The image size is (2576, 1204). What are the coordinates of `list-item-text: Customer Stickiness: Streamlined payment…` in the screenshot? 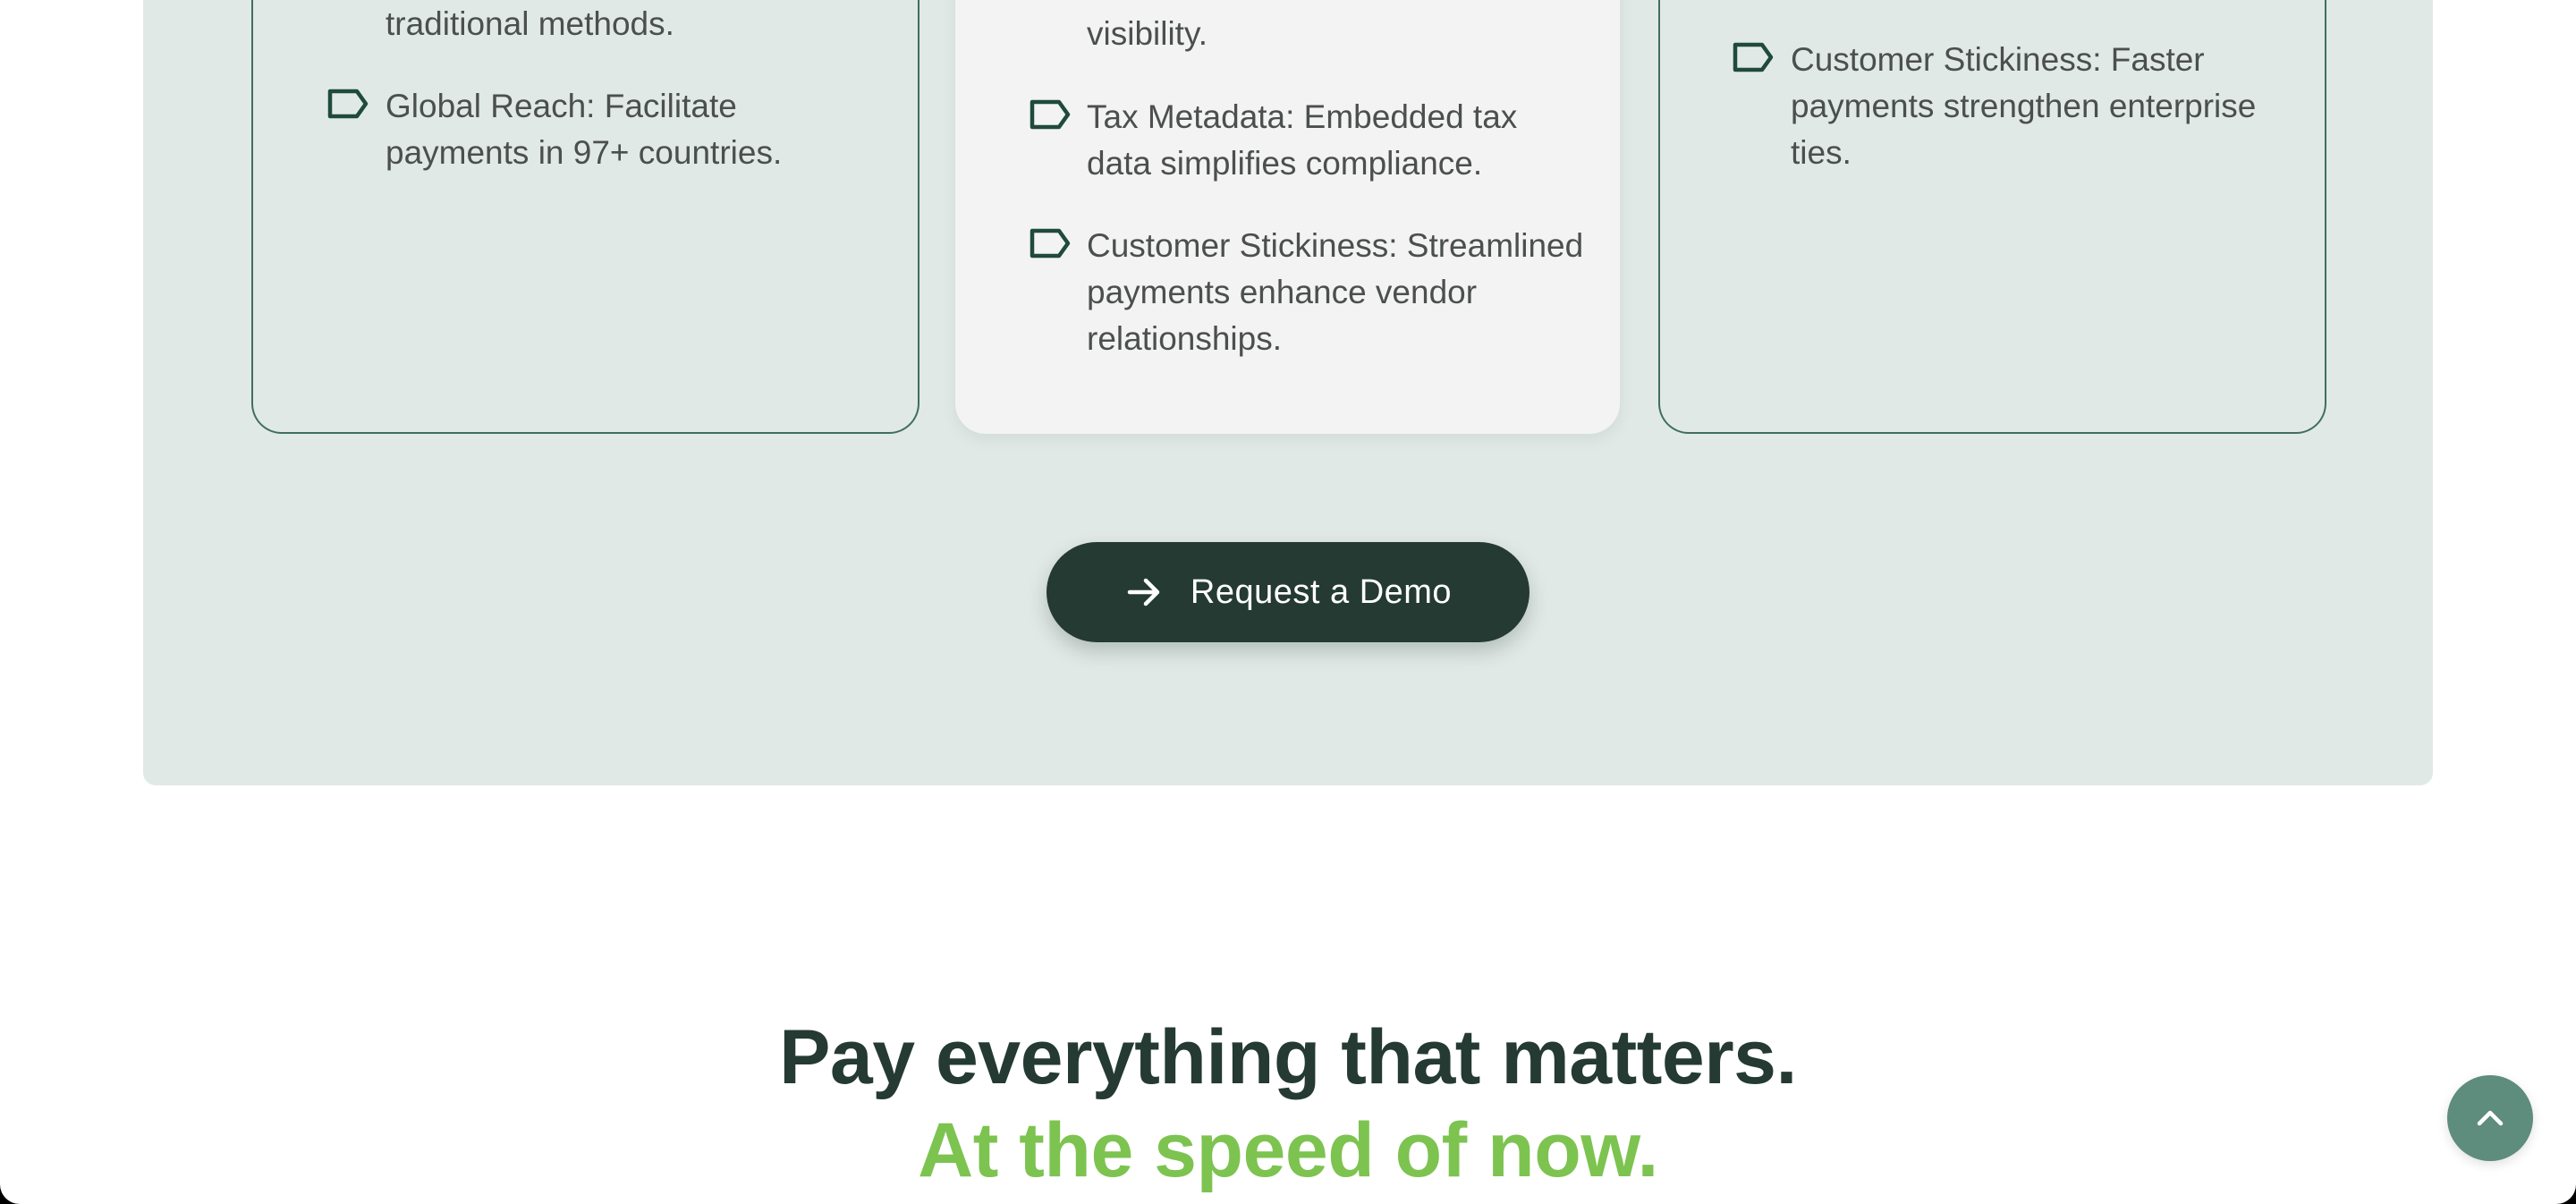 It's located at (1335, 292).